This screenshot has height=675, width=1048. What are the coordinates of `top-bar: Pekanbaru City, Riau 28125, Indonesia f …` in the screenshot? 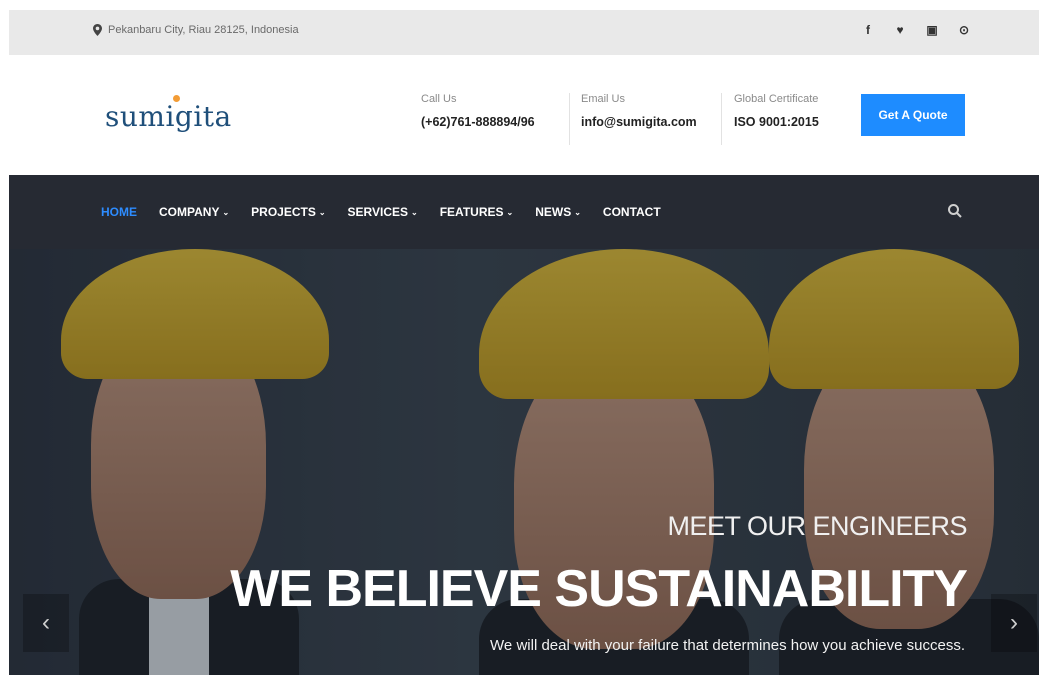 It's located at (524, 32).